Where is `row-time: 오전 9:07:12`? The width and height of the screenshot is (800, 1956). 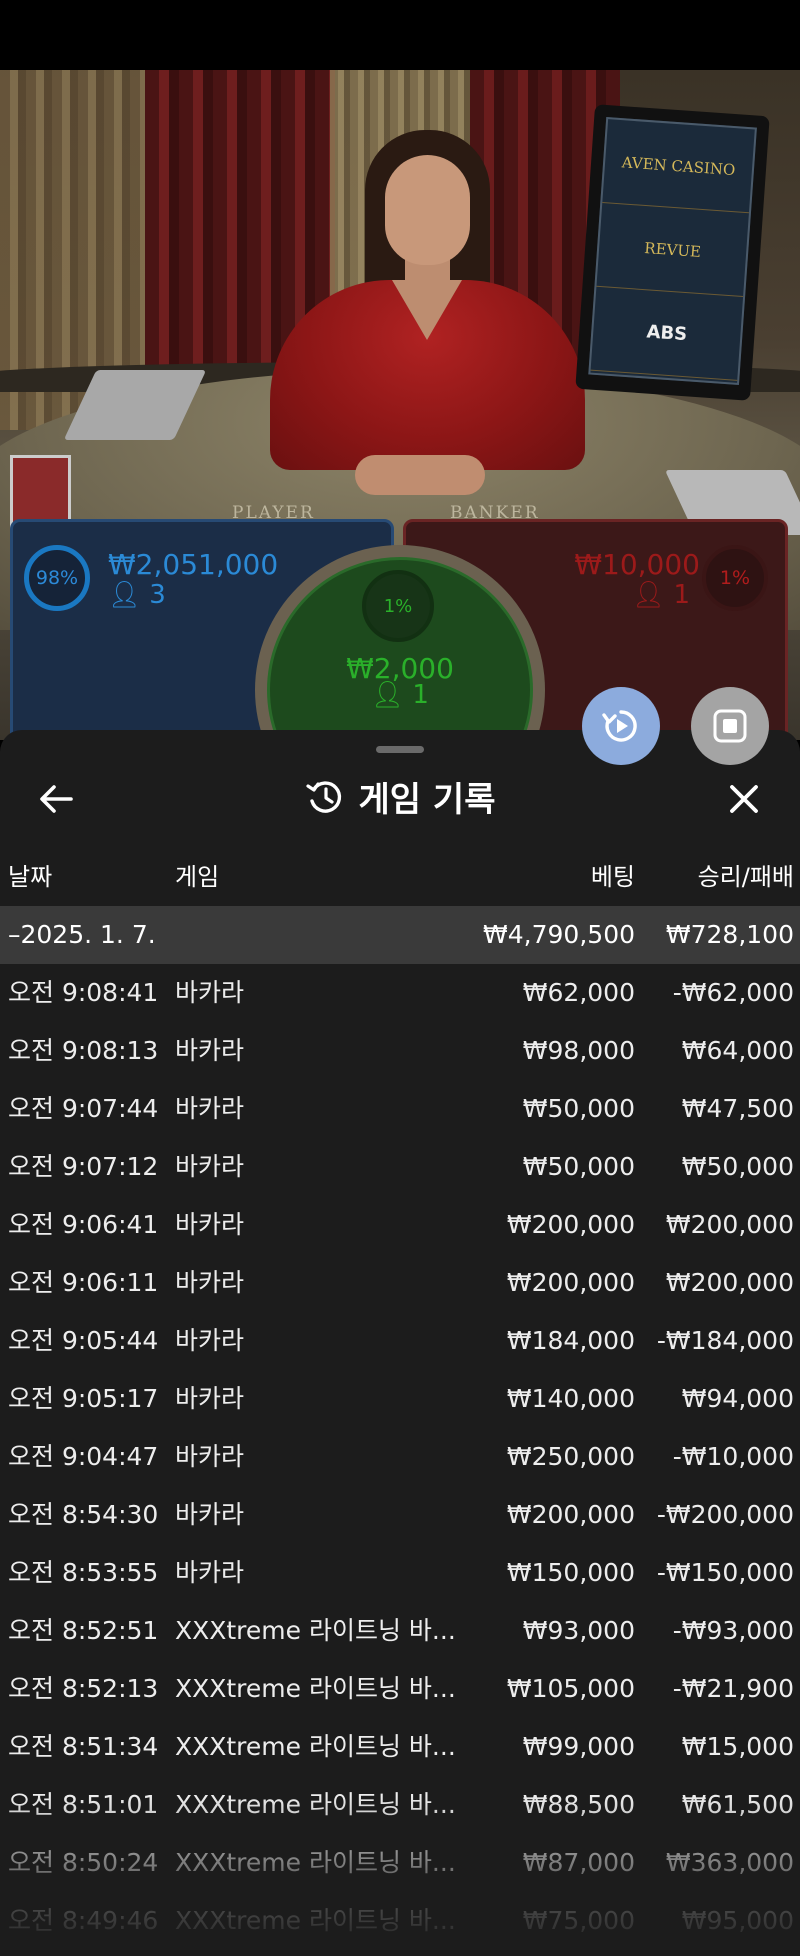
row-time: 오전 9:07:12 is located at coordinates (83, 1166).